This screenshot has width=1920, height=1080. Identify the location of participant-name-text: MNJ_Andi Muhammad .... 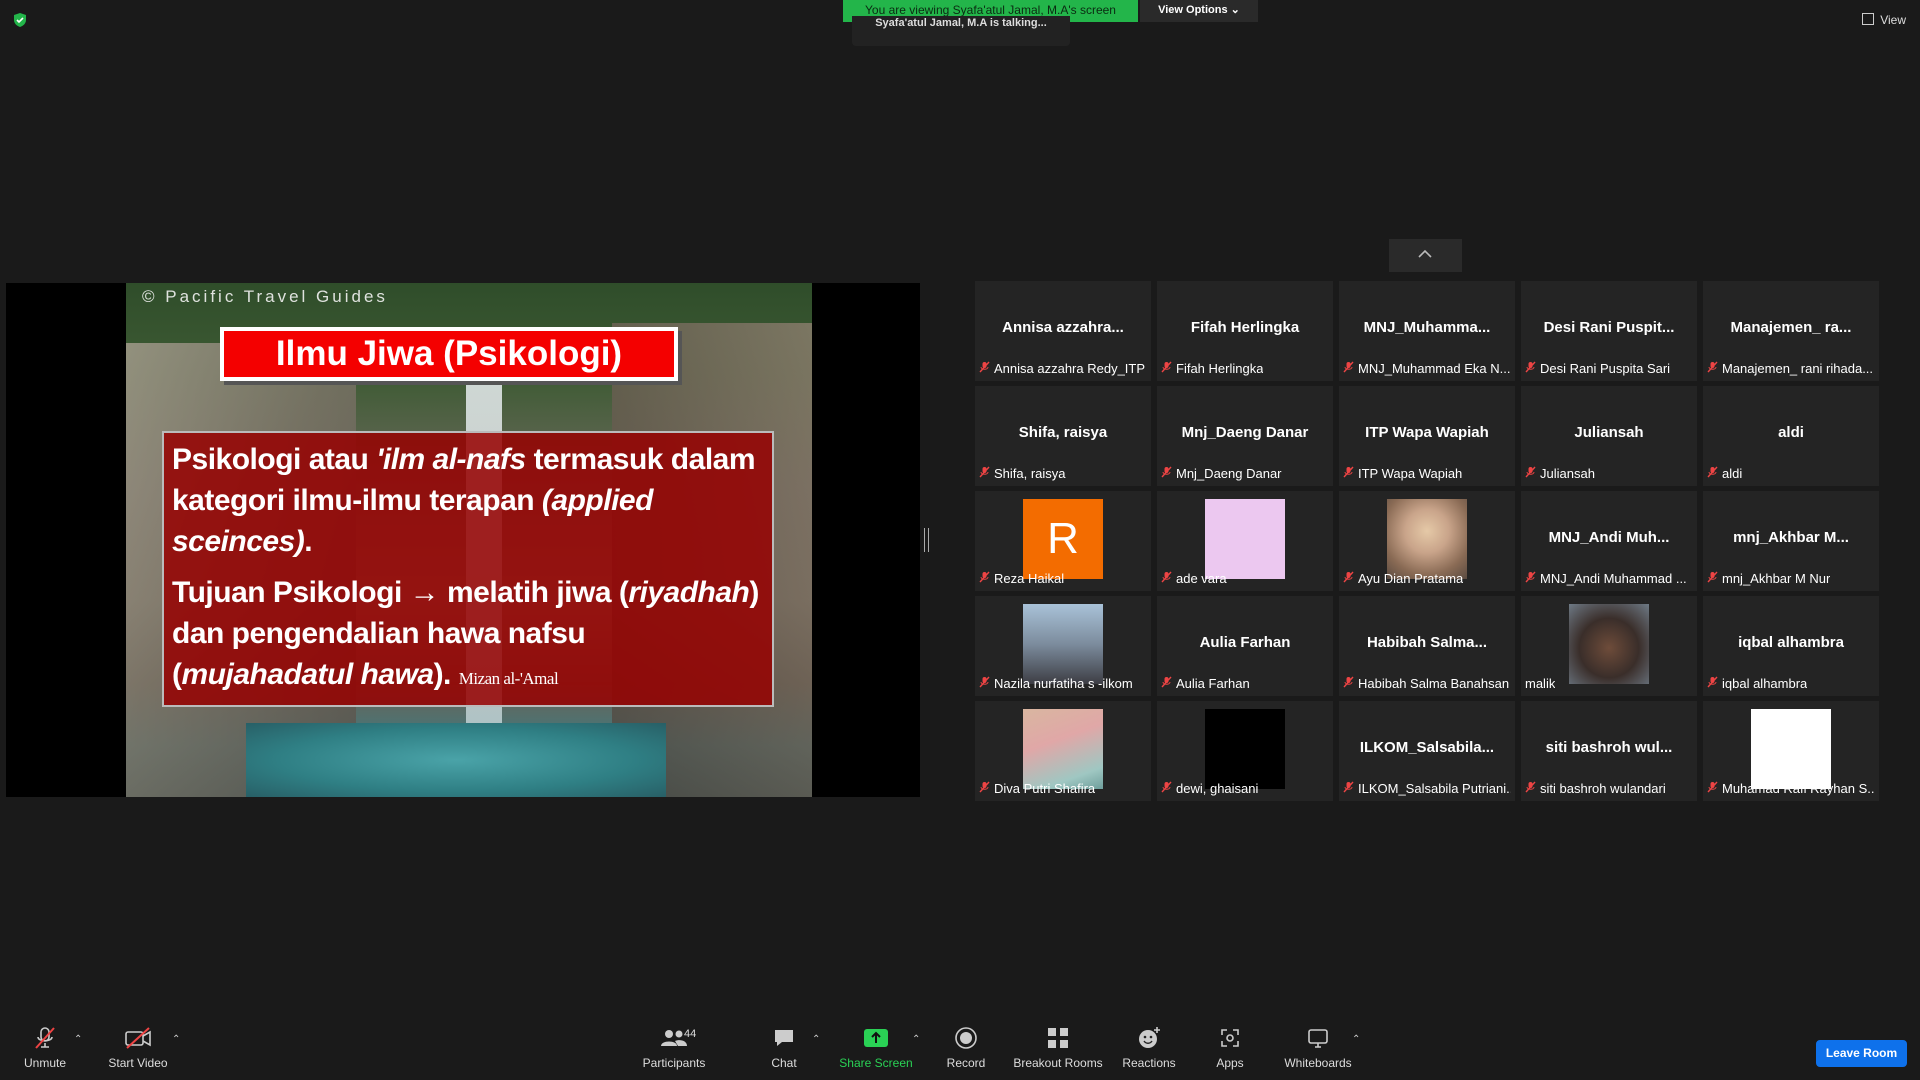
(1613, 578).